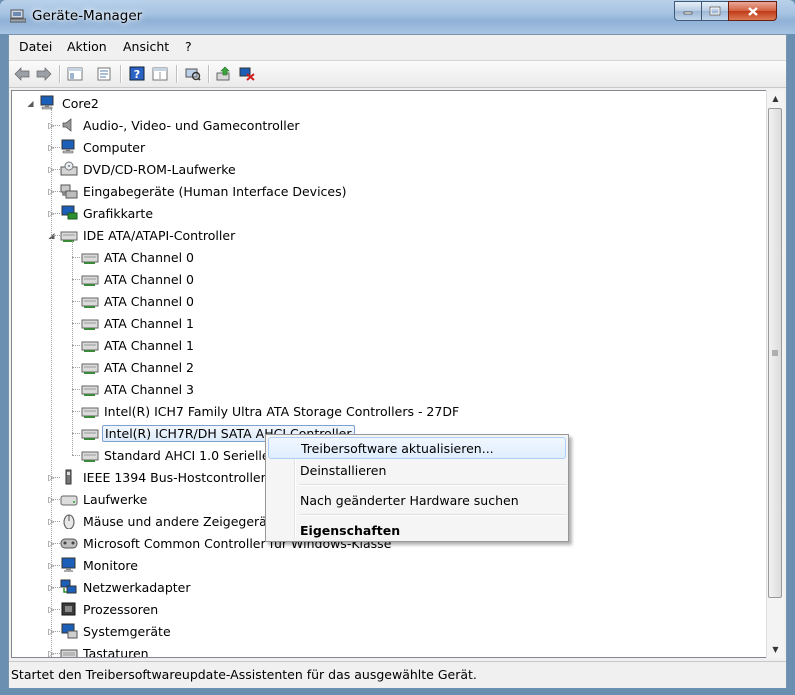  I want to click on properties-icon, so click(104, 73).